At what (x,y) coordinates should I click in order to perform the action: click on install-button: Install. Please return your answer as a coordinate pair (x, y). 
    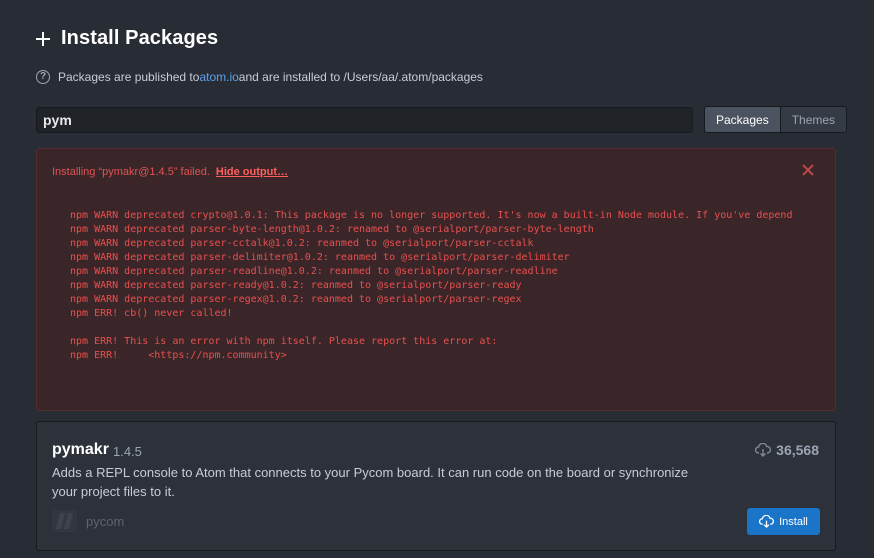
    Looking at the image, I should click on (783, 521).